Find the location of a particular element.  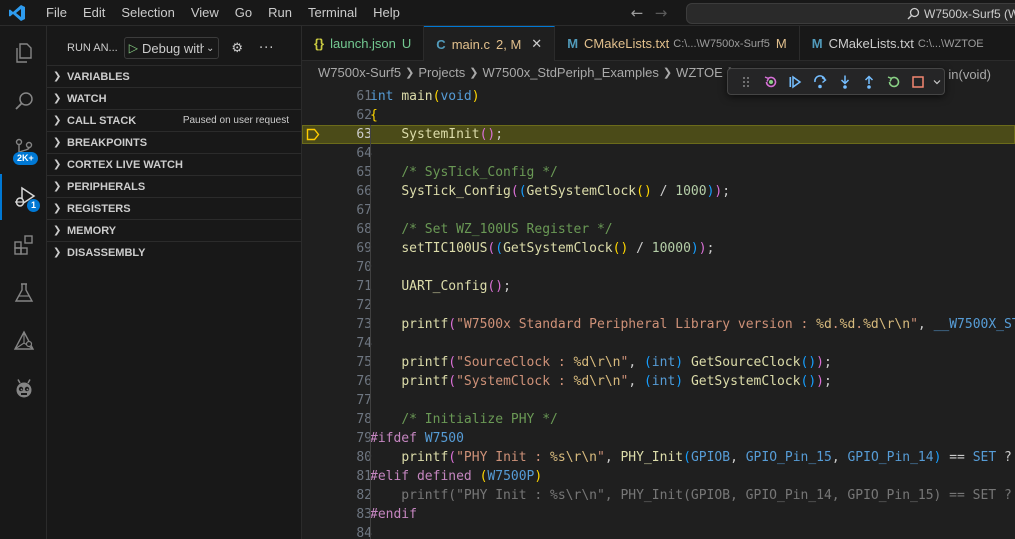

line-number: 70 is located at coordinates (337, 267).